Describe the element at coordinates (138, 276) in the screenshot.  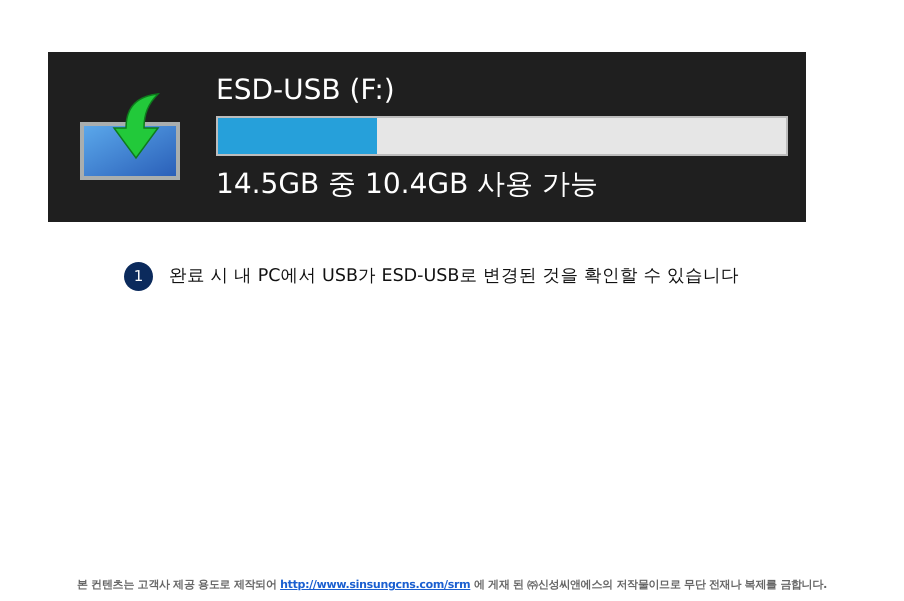
I see `step-number: 1` at that location.